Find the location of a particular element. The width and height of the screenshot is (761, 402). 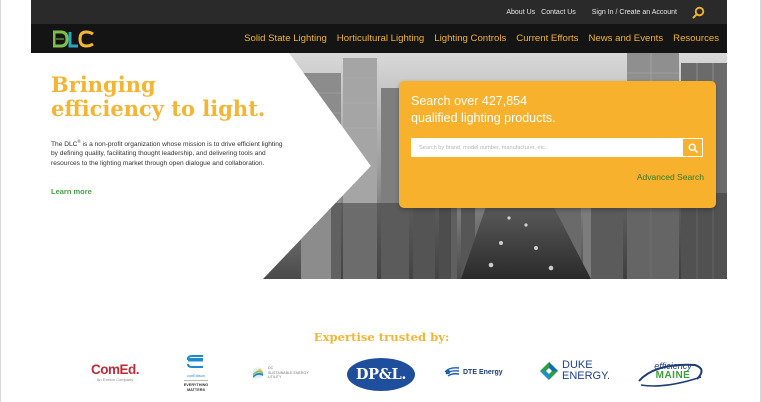

comed-logo: ComEd. An Exelon Company is located at coordinates (115, 372).